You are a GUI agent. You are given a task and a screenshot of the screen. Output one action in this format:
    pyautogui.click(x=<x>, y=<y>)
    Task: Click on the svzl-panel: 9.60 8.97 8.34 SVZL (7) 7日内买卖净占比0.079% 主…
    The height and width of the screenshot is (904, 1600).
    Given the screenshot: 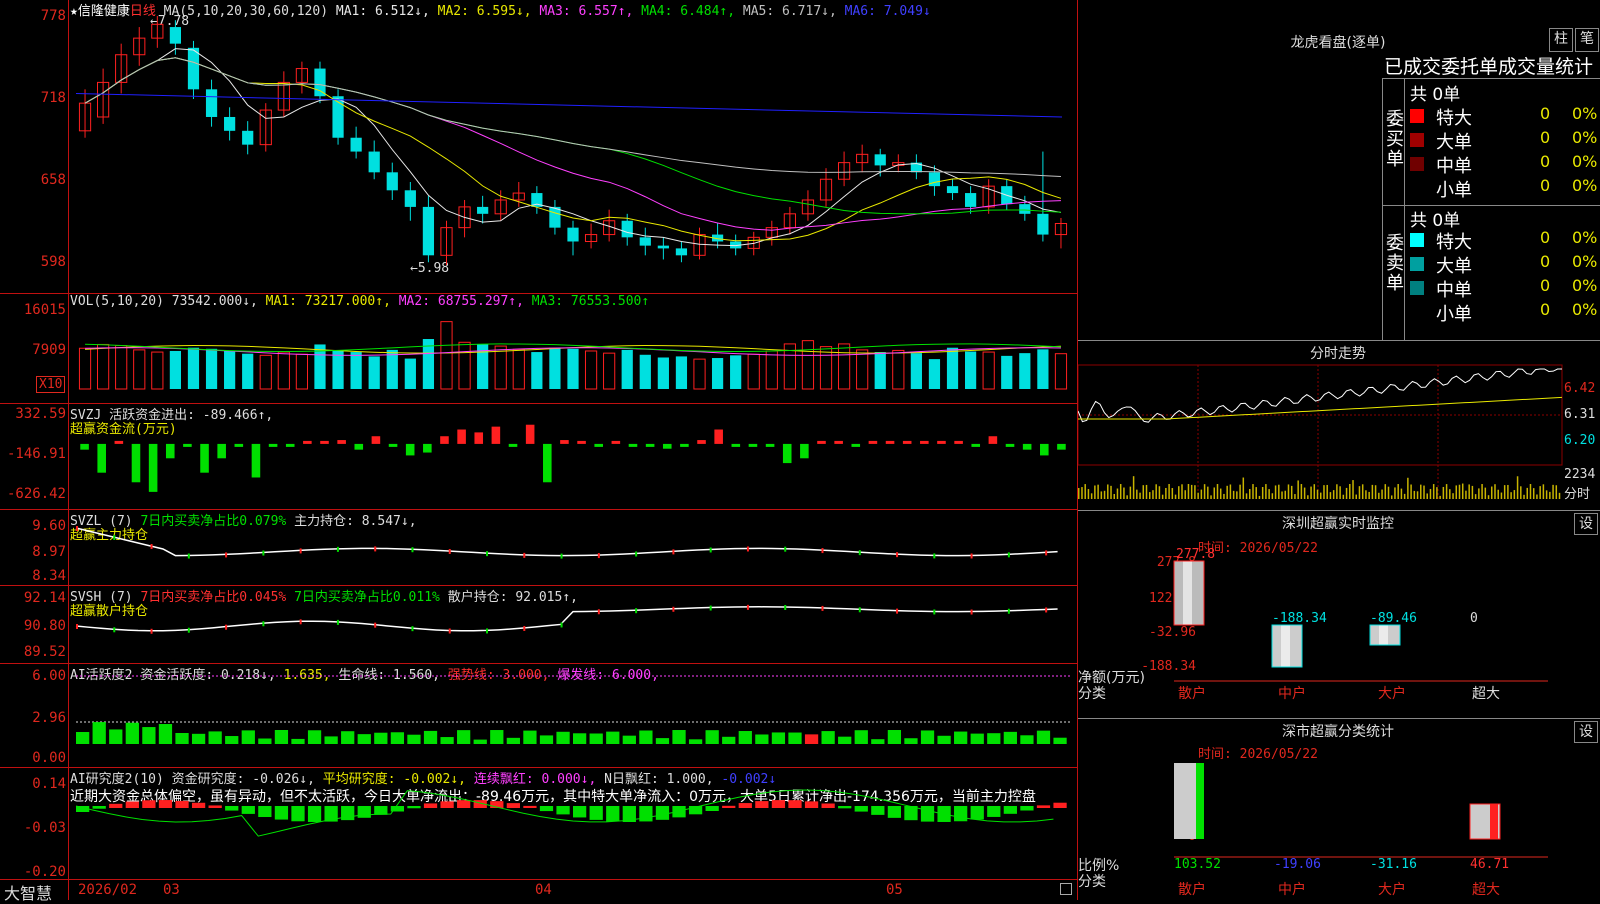 What is the action you would take?
    pyautogui.click(x=538, y=547)
    